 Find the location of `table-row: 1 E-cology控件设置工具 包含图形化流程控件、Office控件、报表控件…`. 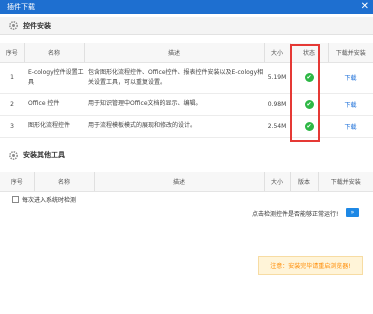

table-row: 1 E-cology控件设置工具 包含图形化流程控件、Office控件、报表控件… is located at coordinates (186, 78).